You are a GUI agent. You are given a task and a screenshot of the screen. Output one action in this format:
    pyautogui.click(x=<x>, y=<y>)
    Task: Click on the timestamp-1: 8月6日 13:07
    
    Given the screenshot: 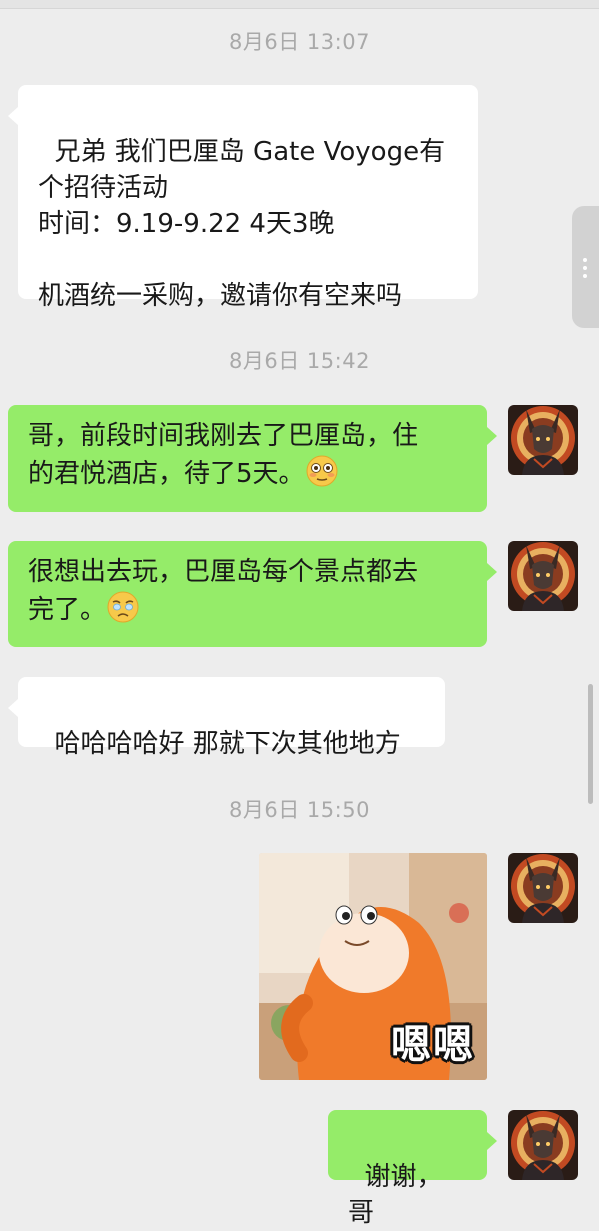 What is the action you would take?
    pyautogui.click(x=299, y=42)
    